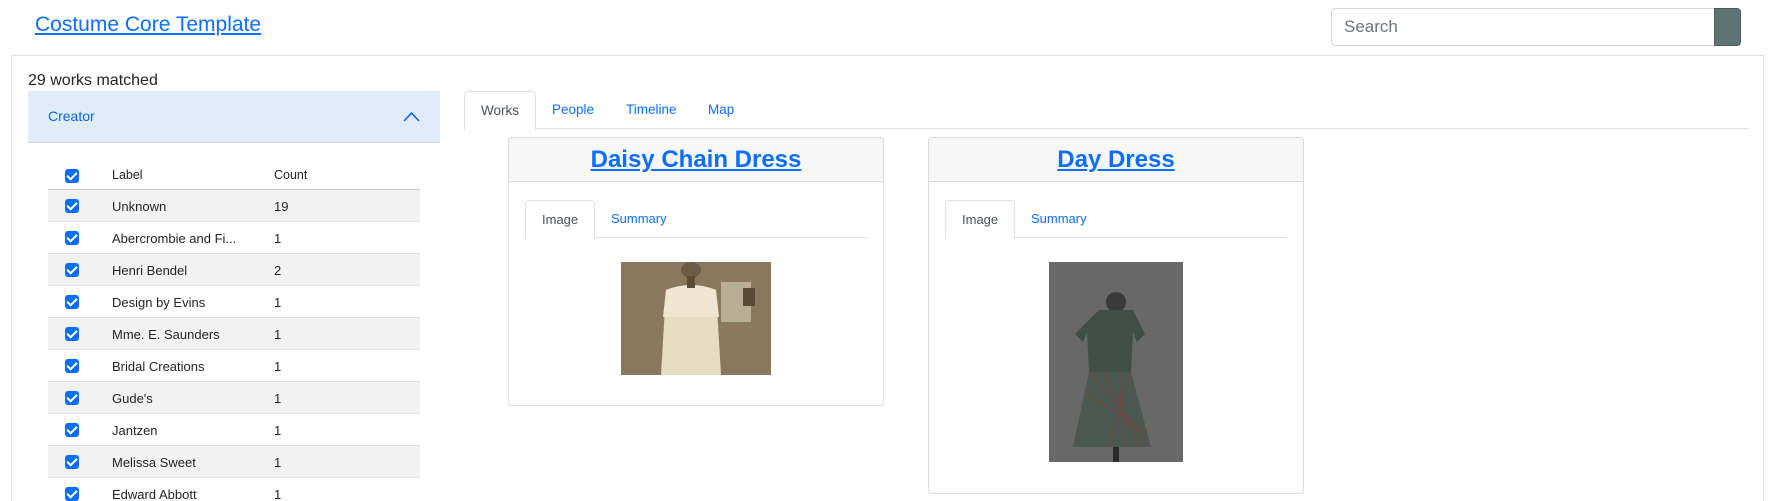 The width and height of the screenshot is (1769, 501). What do you see at coordinates (1727, 27) in the screenshot?
I see `search-button` at bounding box center [1727, 27].